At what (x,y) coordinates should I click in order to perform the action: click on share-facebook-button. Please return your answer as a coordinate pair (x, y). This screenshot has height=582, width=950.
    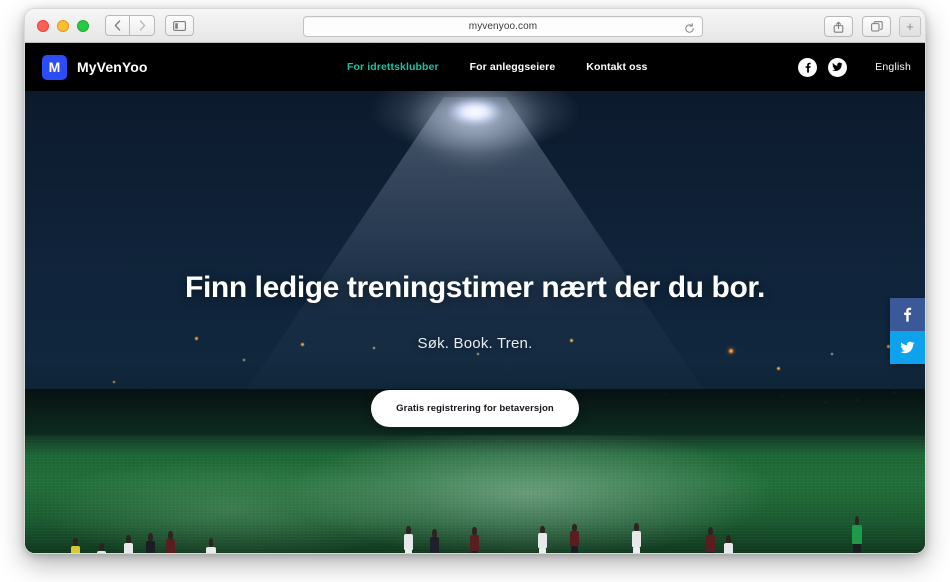
    Looking at the image, I should click on (907, 314).